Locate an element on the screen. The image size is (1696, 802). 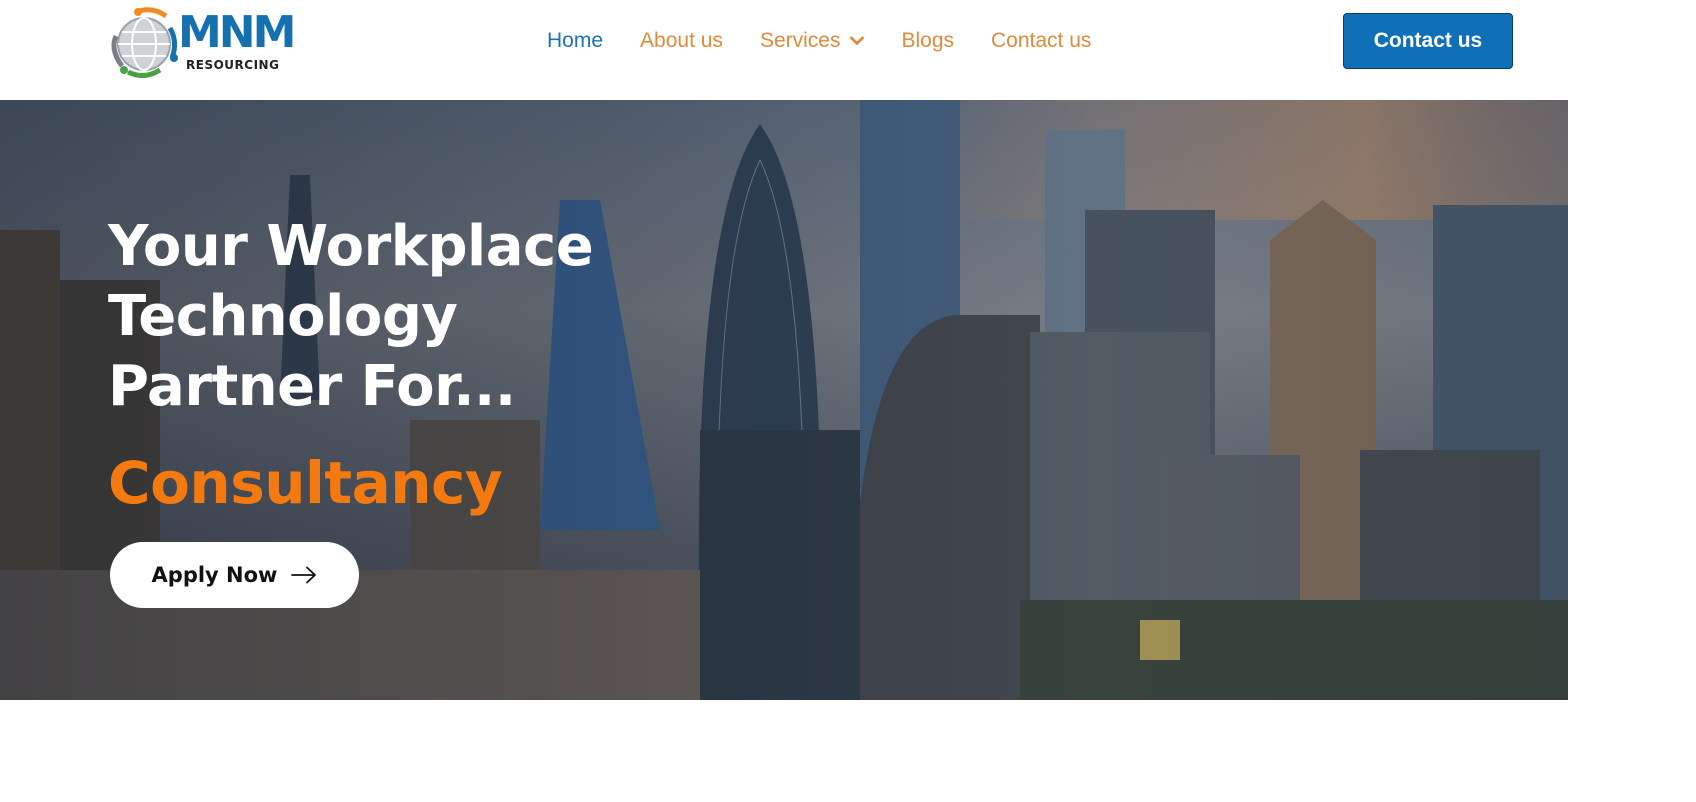
logo-wordmark: MNM is located at coordinates (237, 32).